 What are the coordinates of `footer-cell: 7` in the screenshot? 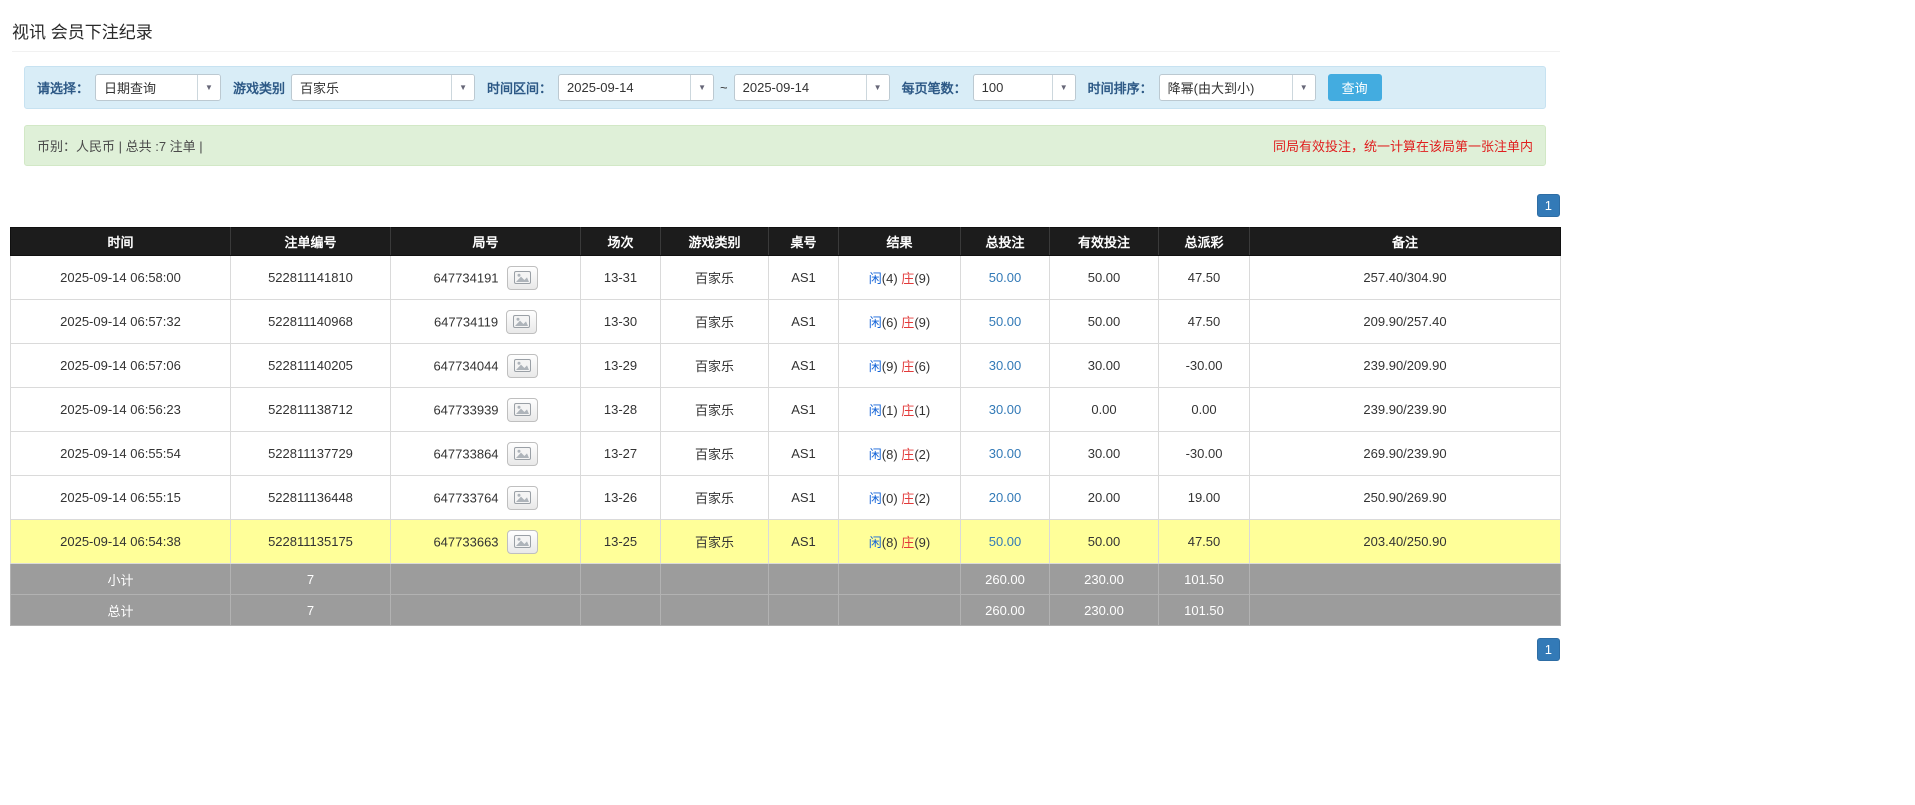 It's located at (310, 579).